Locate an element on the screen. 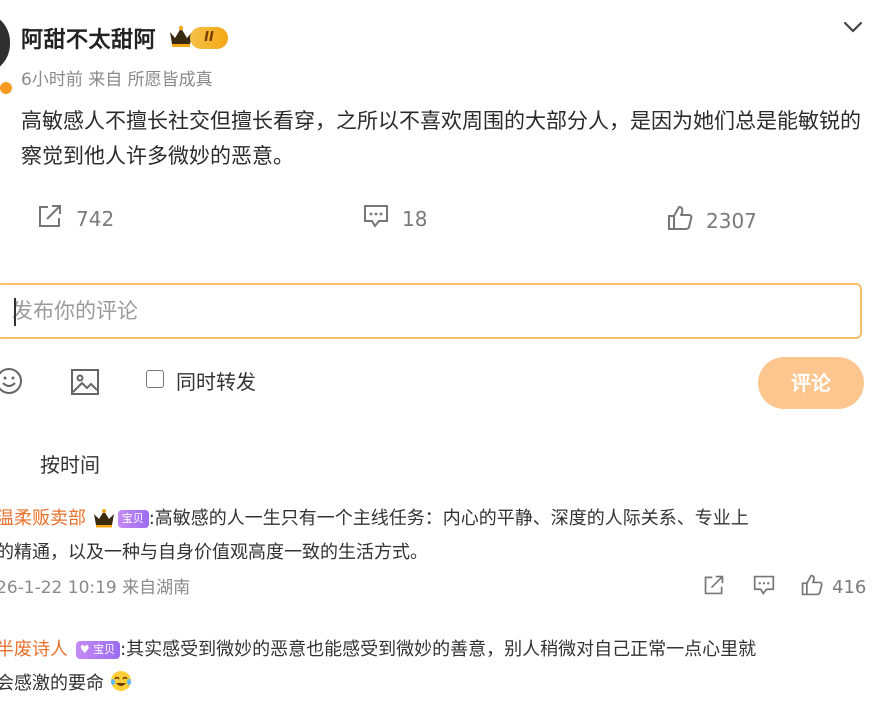 The height and width of the screenshot is (706, 875). comment-text-continued: 的精通，以及一种与自身价值观高度一致的生活方式。 is located at coordinates (214, 552).